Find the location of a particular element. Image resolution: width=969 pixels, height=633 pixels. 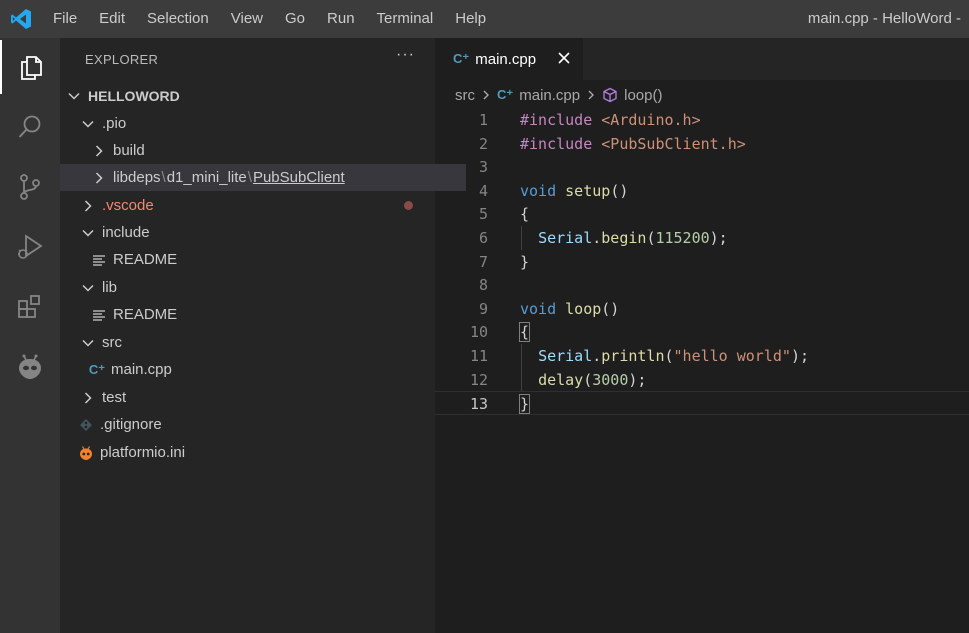

line-number: 2 is located at coordinates (483, 143).